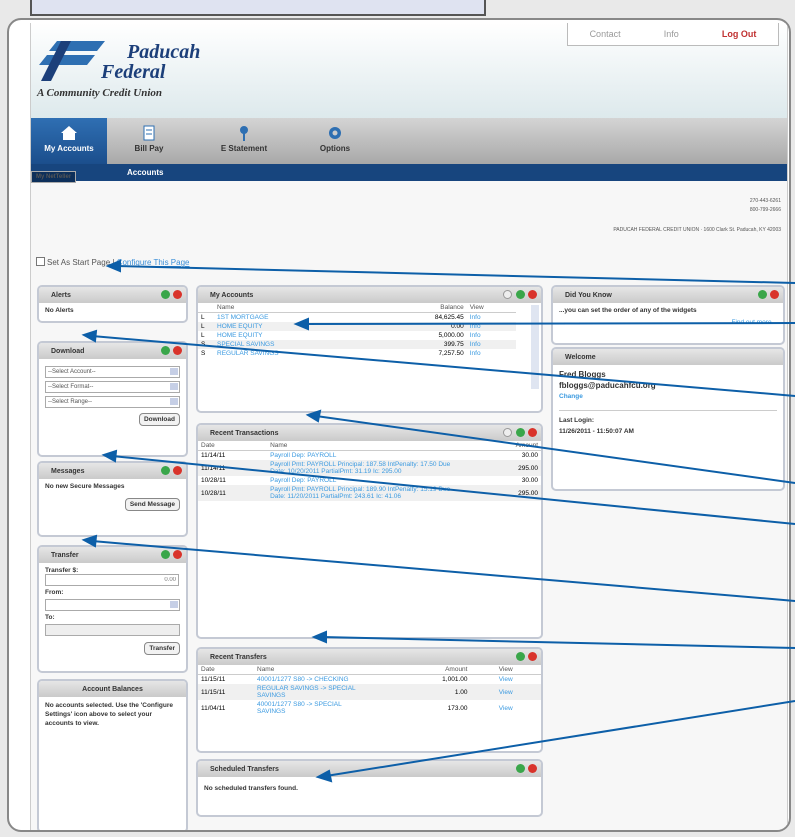 The height and width of the screenshot is (837, 795). Describe the element at coordinates (149, 141) in the screenshot. I see `nav-bill-pay: Bill Pay` at that location.